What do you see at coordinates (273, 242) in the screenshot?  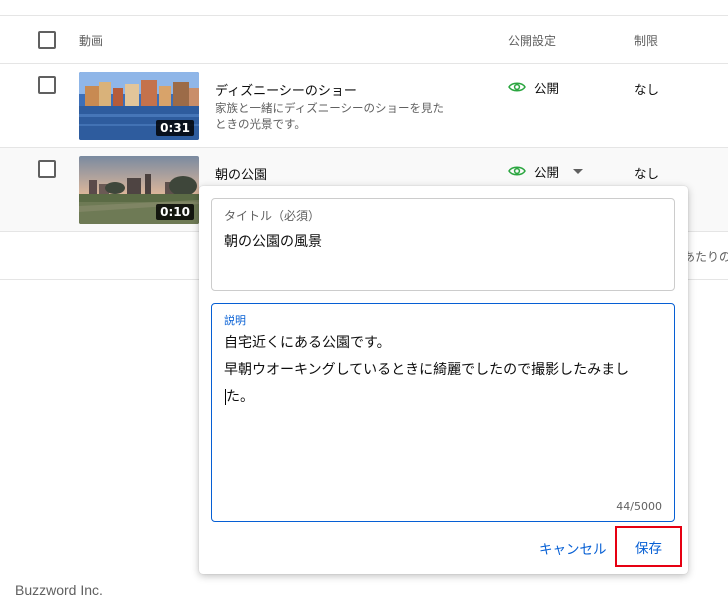 I see `title-input: 朝の公園の風景` at bounding box center [273, 242].